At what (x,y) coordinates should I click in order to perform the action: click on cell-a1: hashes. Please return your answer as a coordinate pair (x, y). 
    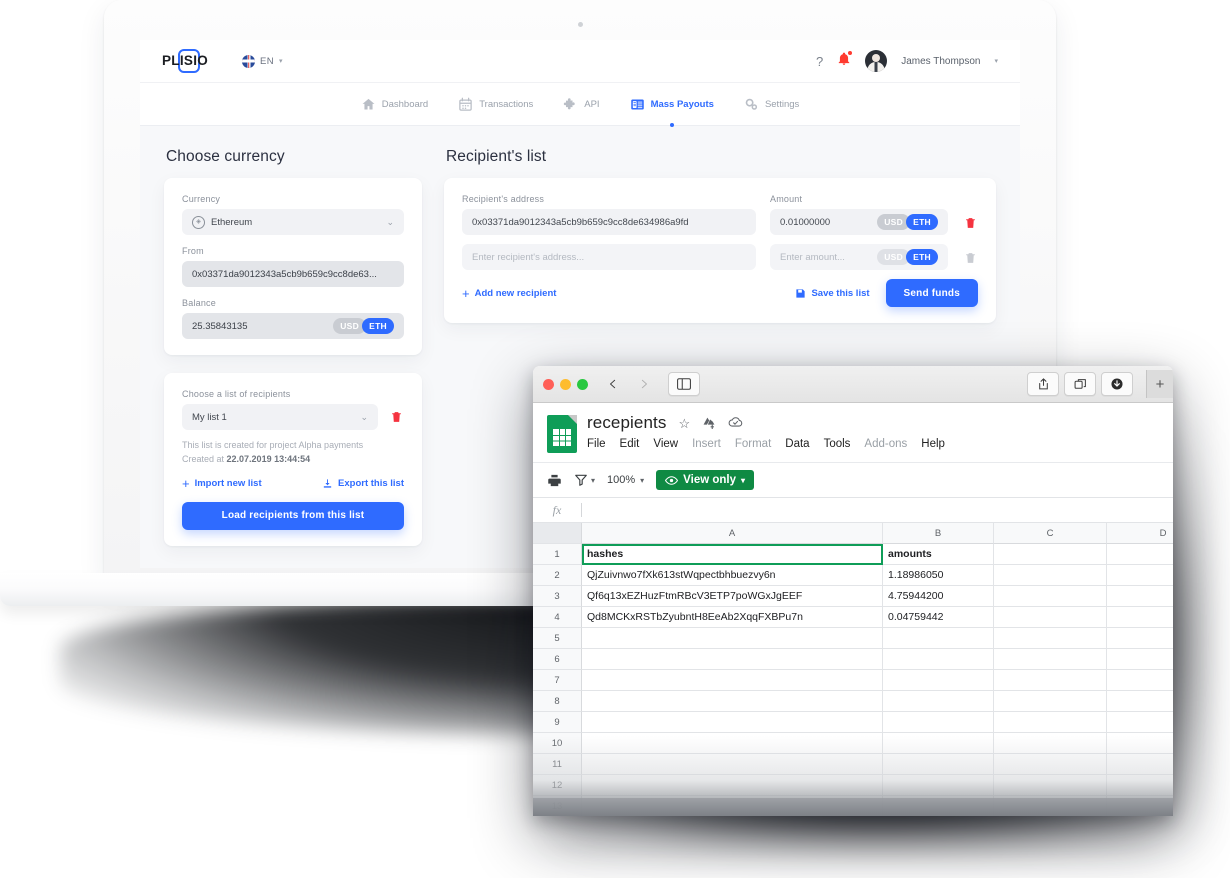
    Looking at the image, I should click on (732, 554).